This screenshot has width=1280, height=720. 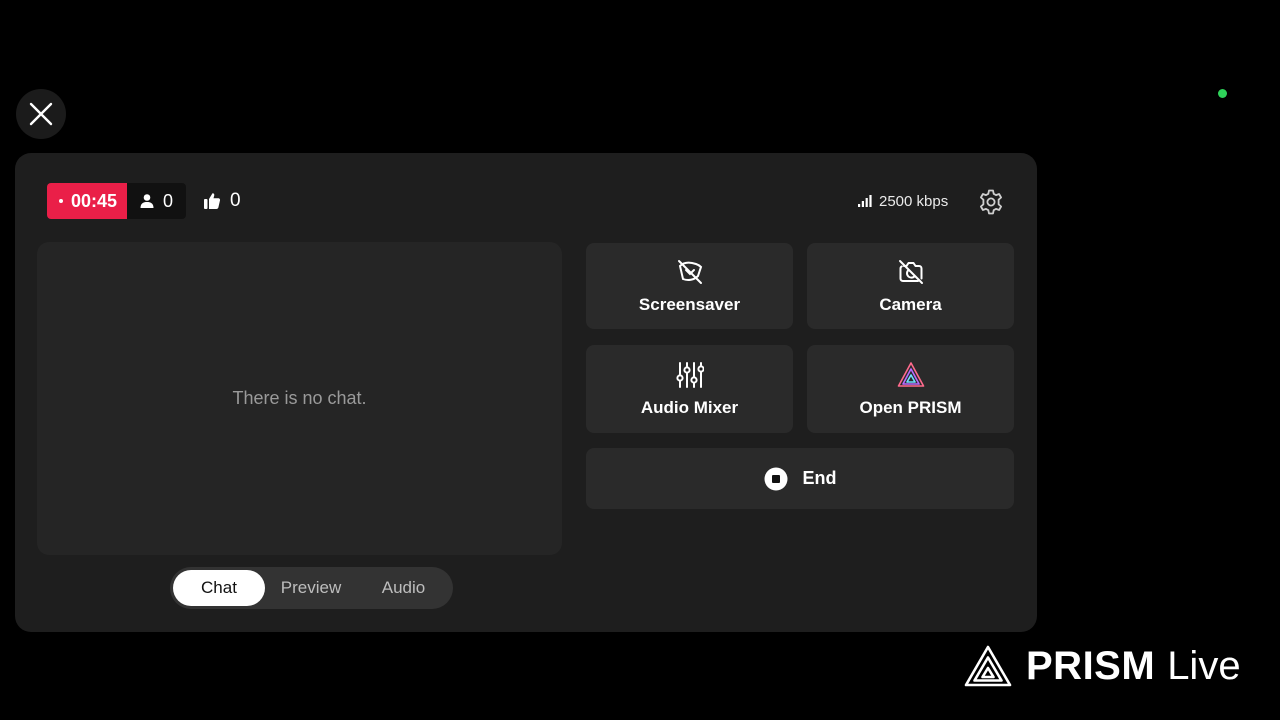 I want to click on brand-suffix: Live, so click(x=1204, y=665).